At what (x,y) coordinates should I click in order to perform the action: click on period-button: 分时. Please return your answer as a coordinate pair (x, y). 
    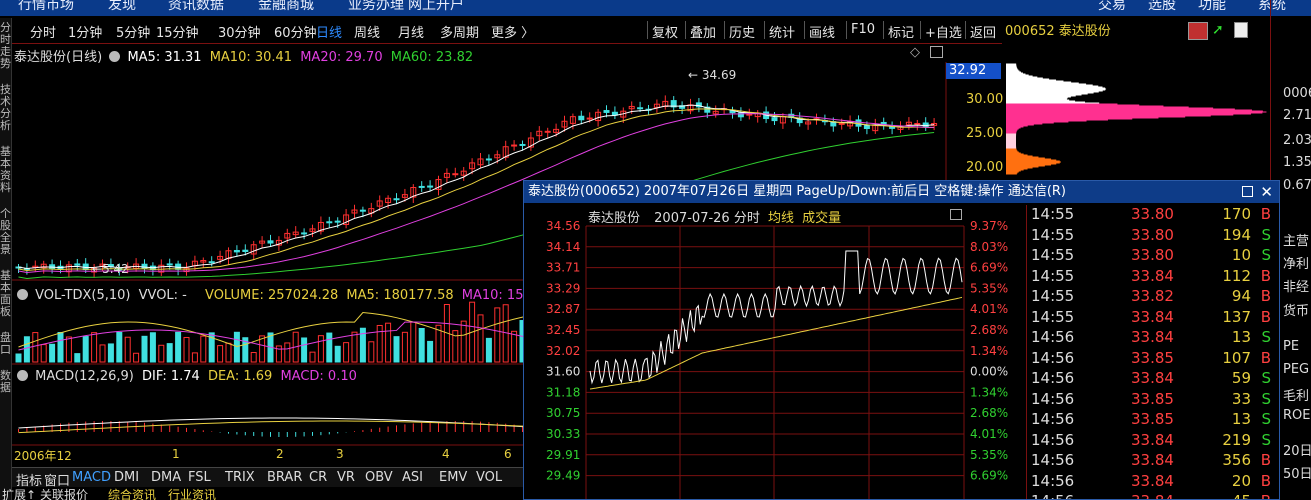
    Looking at the image, I should click on (43, 31).